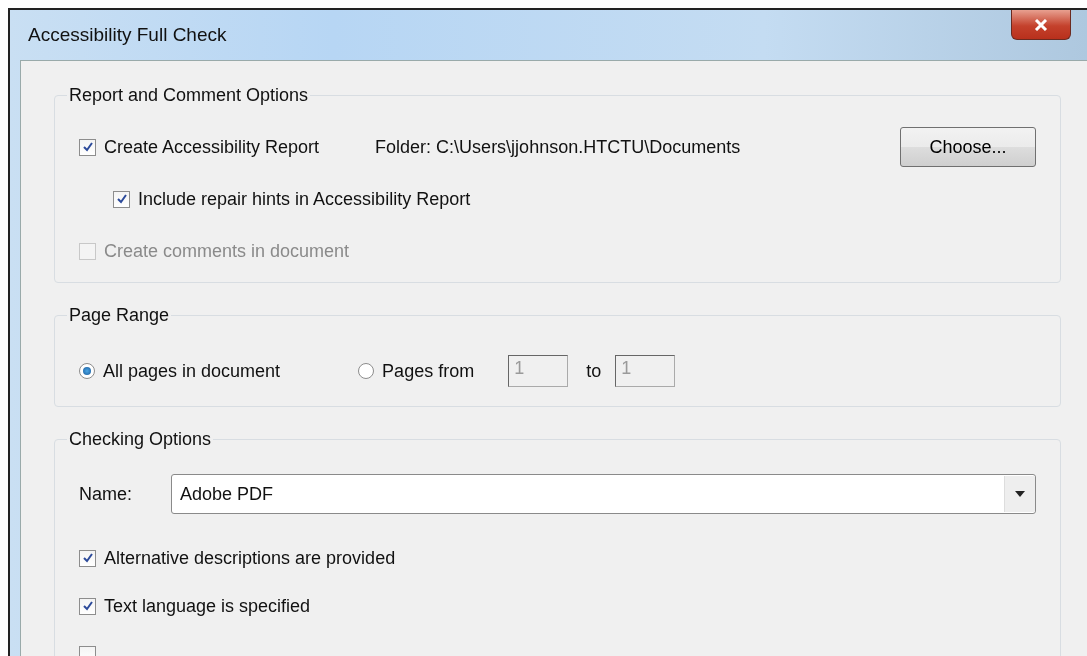 The image size is (1087, 656). What do you see at coordinates (212, 147) in the screenshot?
I see `checkbox-label: Create Accessibility Report` at bounding box center [212, 147].